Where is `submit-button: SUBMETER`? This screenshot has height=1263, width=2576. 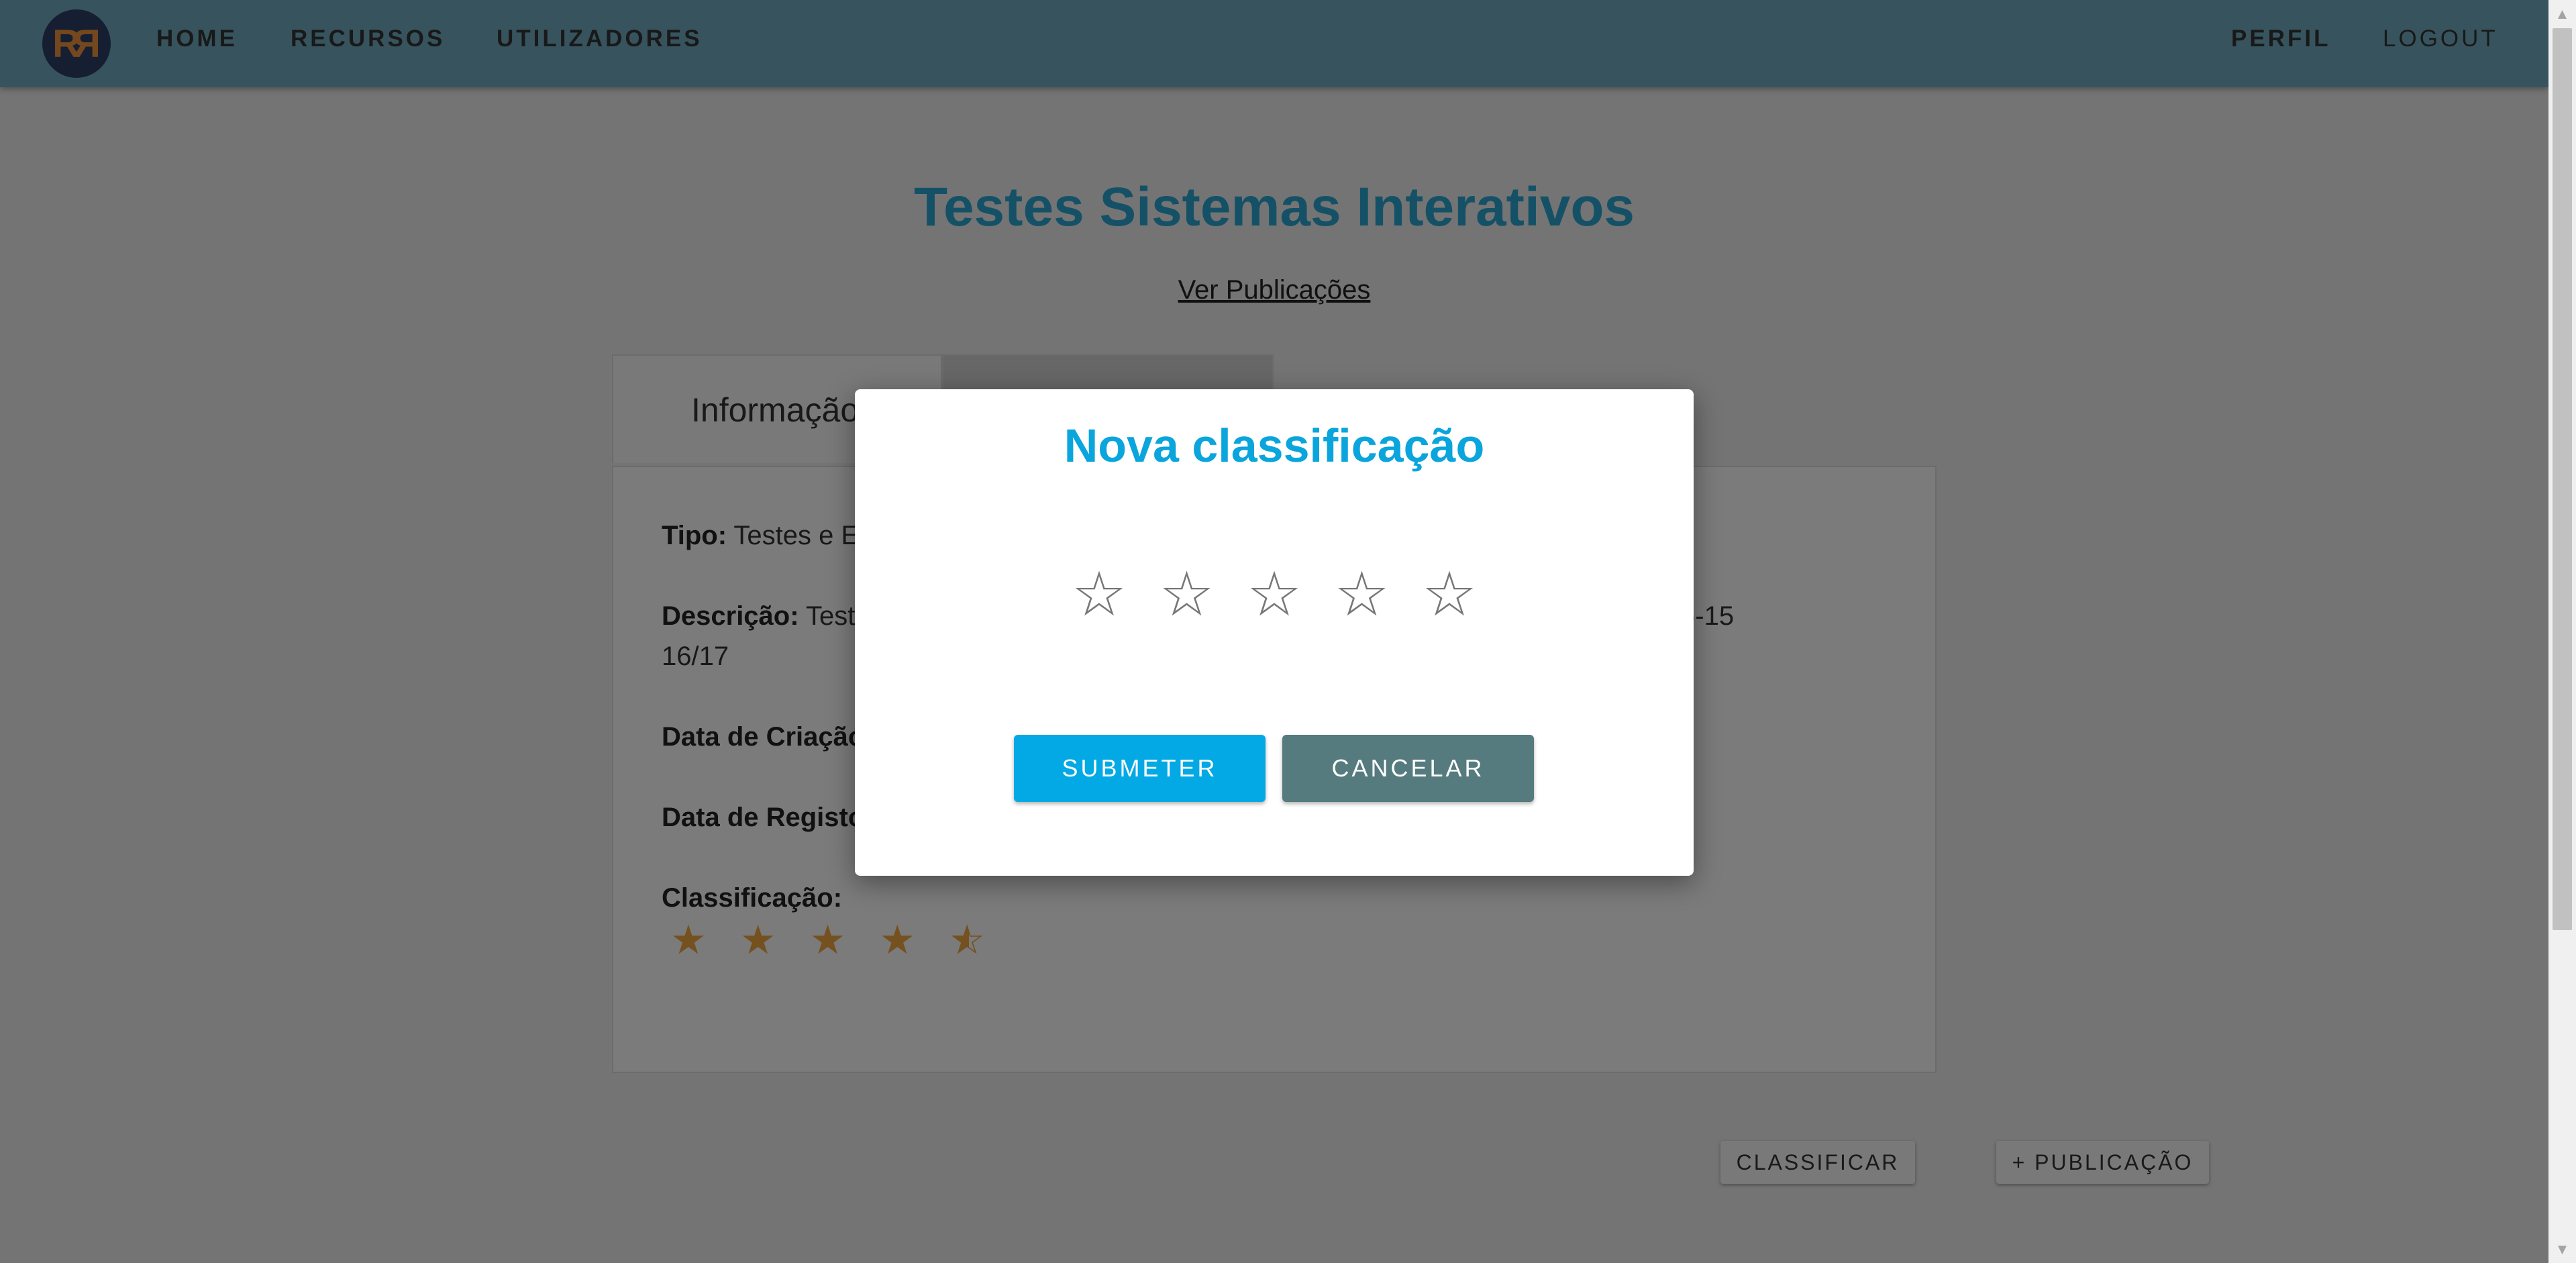
submit-button: SUBMETER is located at coordinates (1140, 769).